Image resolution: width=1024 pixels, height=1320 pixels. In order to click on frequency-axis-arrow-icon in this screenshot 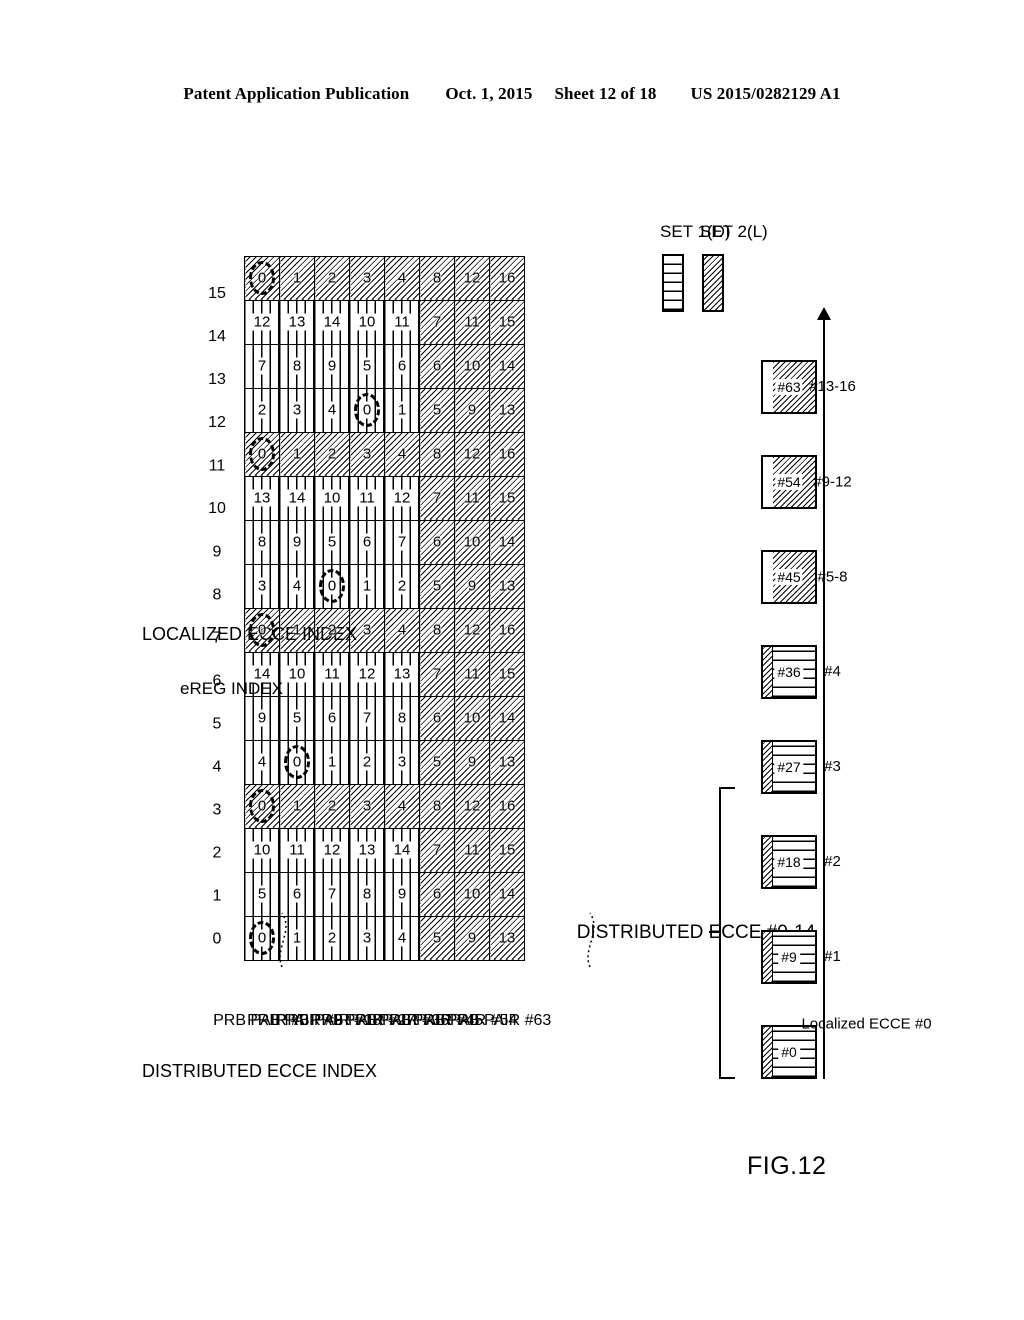, I will do `click(824, 313)`.